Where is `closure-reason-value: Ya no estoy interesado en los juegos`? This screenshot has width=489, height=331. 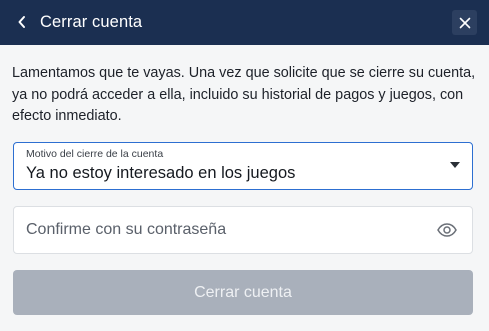 closure-reason-value: Ya no estoy interesado en los juegos is located at coordinates (161, 173).